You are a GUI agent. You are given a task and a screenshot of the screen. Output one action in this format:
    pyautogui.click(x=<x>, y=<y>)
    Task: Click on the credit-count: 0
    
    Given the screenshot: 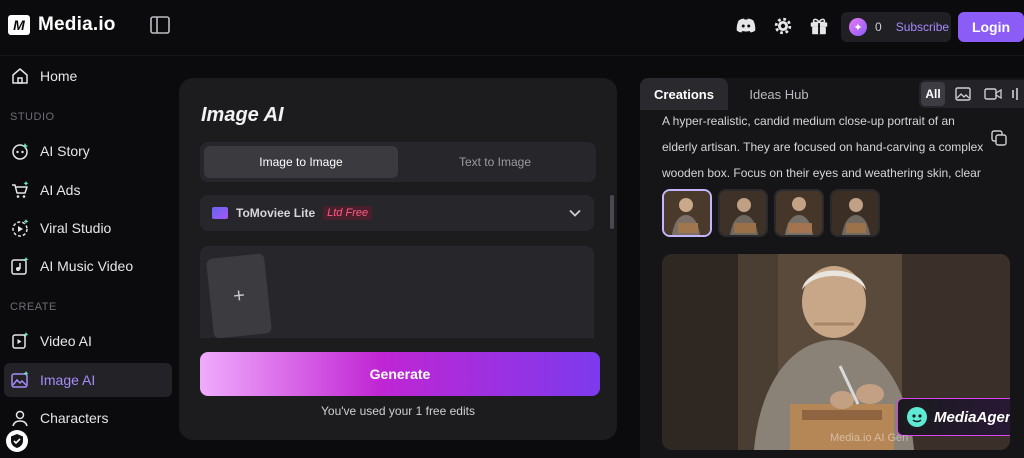 What is the action you would take?
    pyautogui.click(x=878, y=27)
    